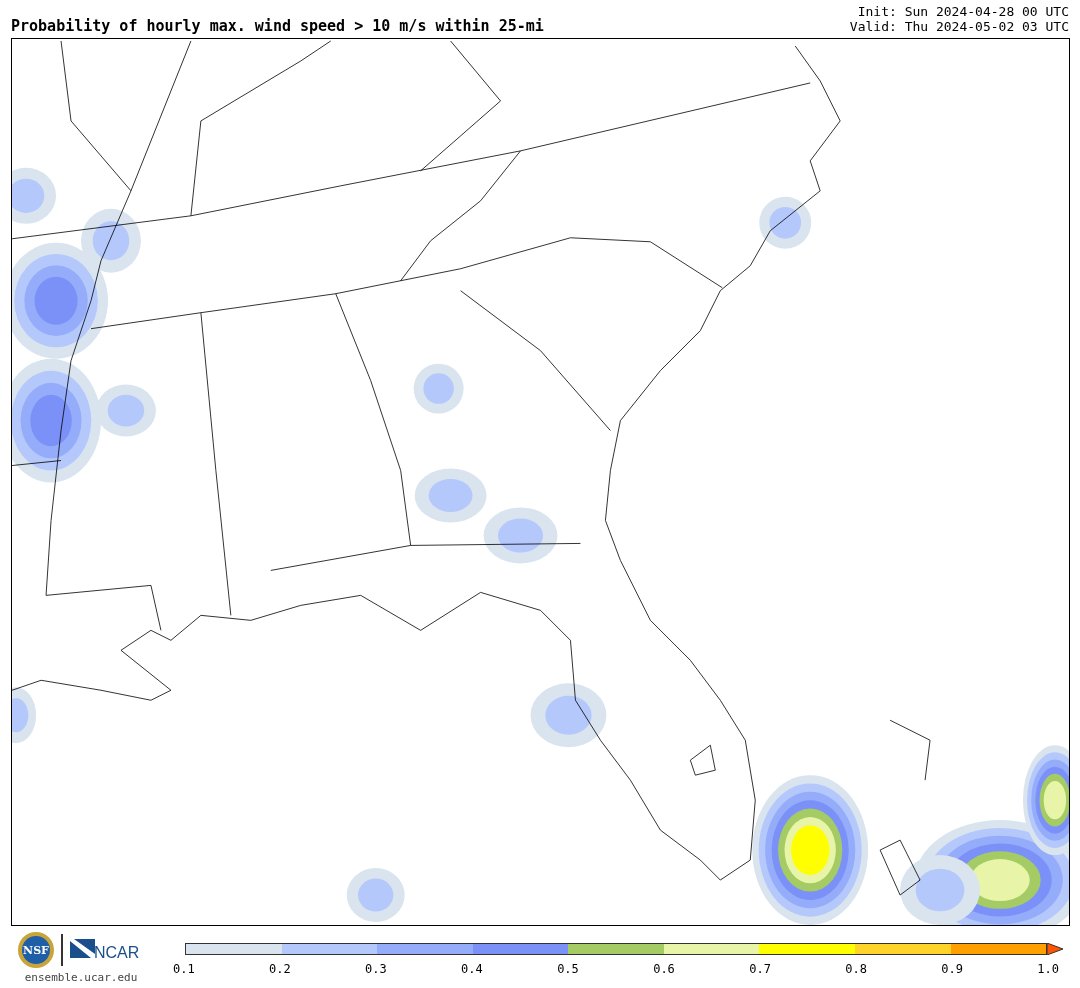 The width and height of the screenshot is (1080, 988). I want to click on chart-title: Probability of hourly max. wind speed > 10 m/s within 25-mi, so click(277, 26).